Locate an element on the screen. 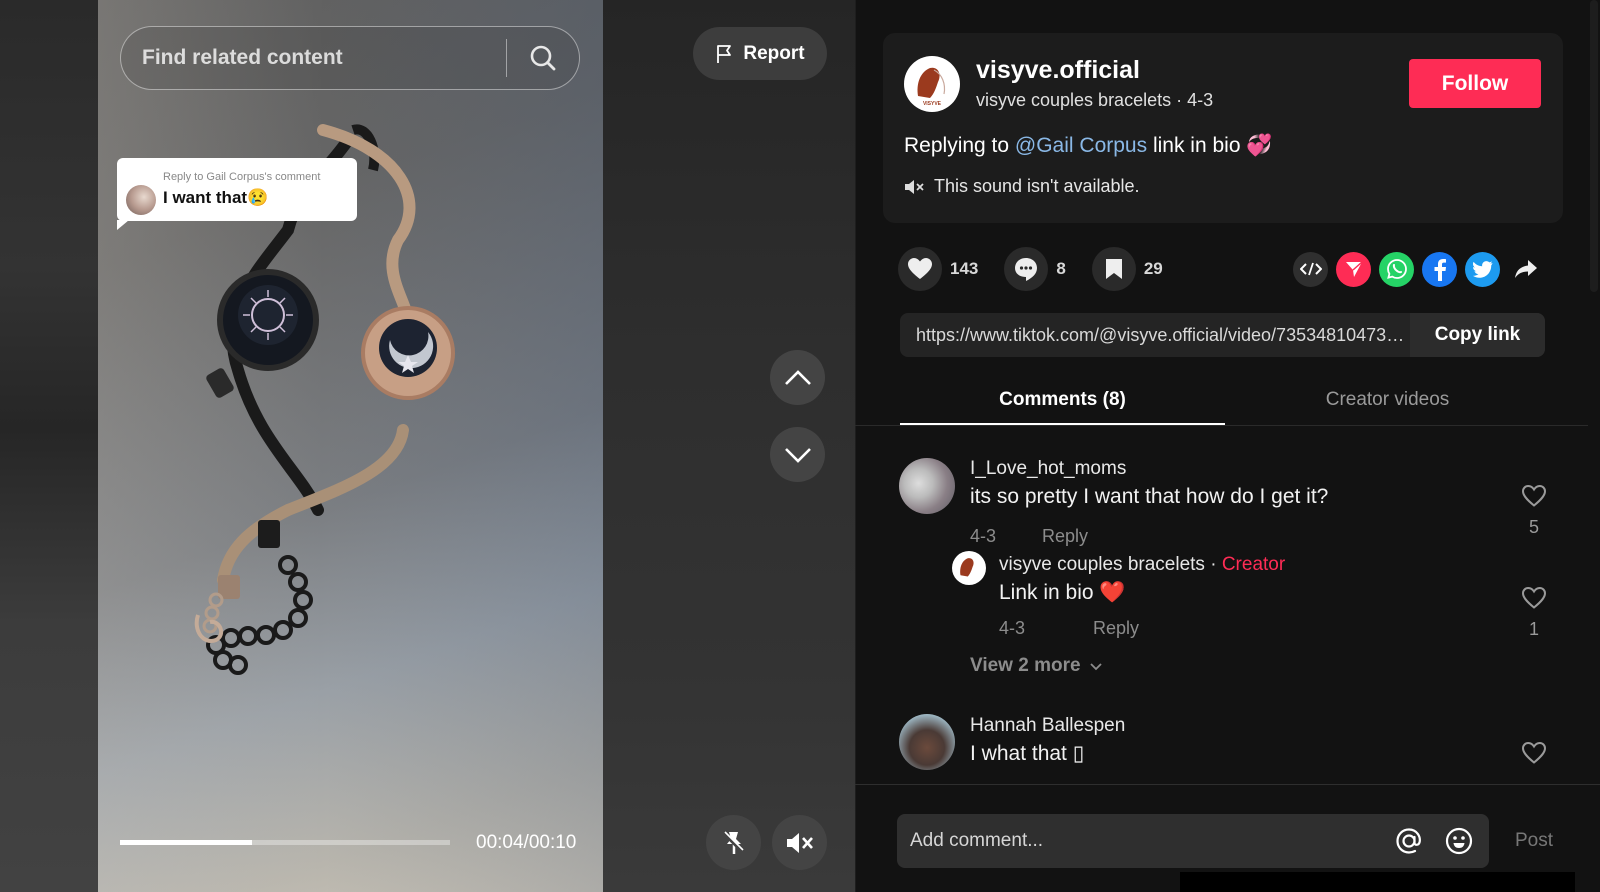  reply-username: visyve couples bracelets · Creator is located at coordinates (1142, 565).